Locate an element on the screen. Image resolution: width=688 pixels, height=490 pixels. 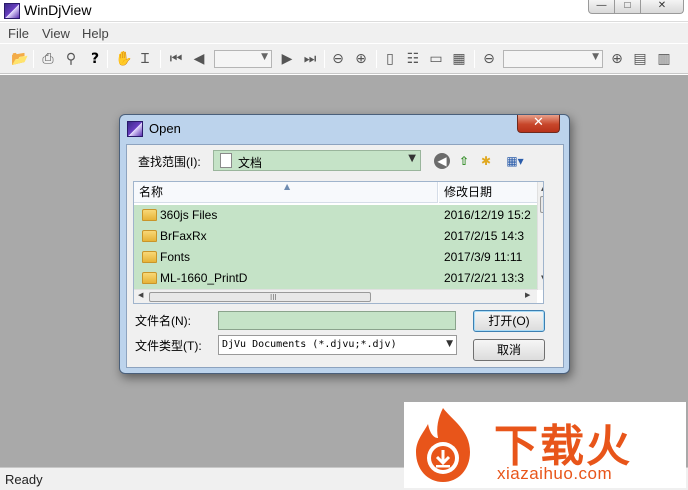
list-item: 360js Files 2016/12/19 15:2 is located at coordinates (338, 215).